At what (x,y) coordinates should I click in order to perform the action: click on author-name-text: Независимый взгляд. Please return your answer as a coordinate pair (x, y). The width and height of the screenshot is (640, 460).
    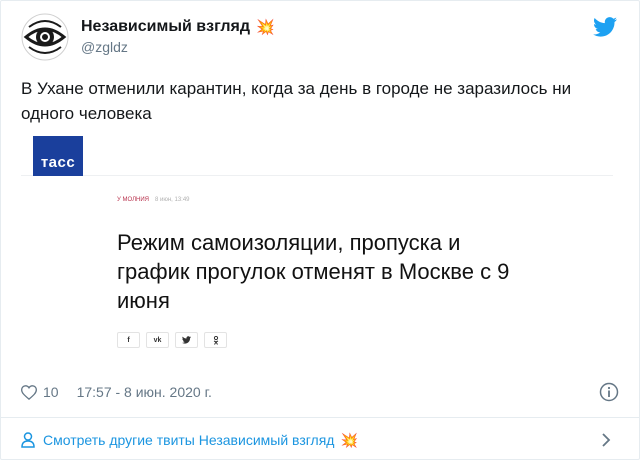
    Looking at the image, I should click on (165, 27).